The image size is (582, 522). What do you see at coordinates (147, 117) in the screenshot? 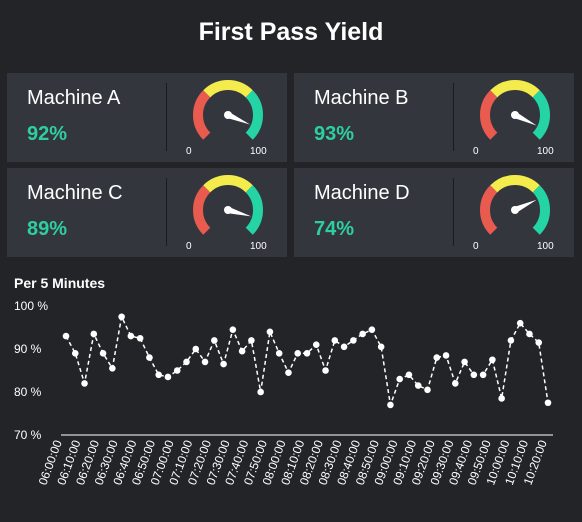
I see `machine-card-a: Machine A 92% 0 100` at bounding box center [147, 117].